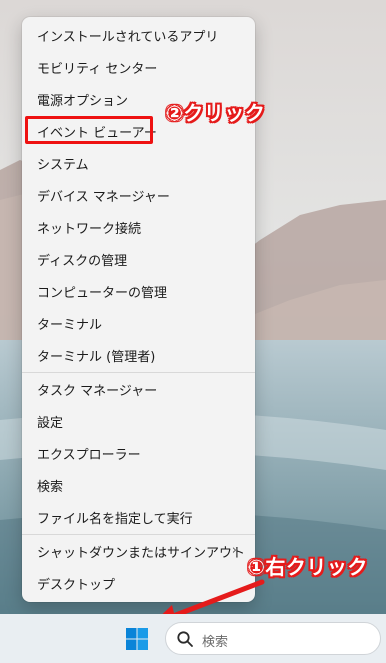  What do you see at coordinates (138, 163) in the screenshot?
I see `menu-item-system: システム` at bounding box center [138, 163].